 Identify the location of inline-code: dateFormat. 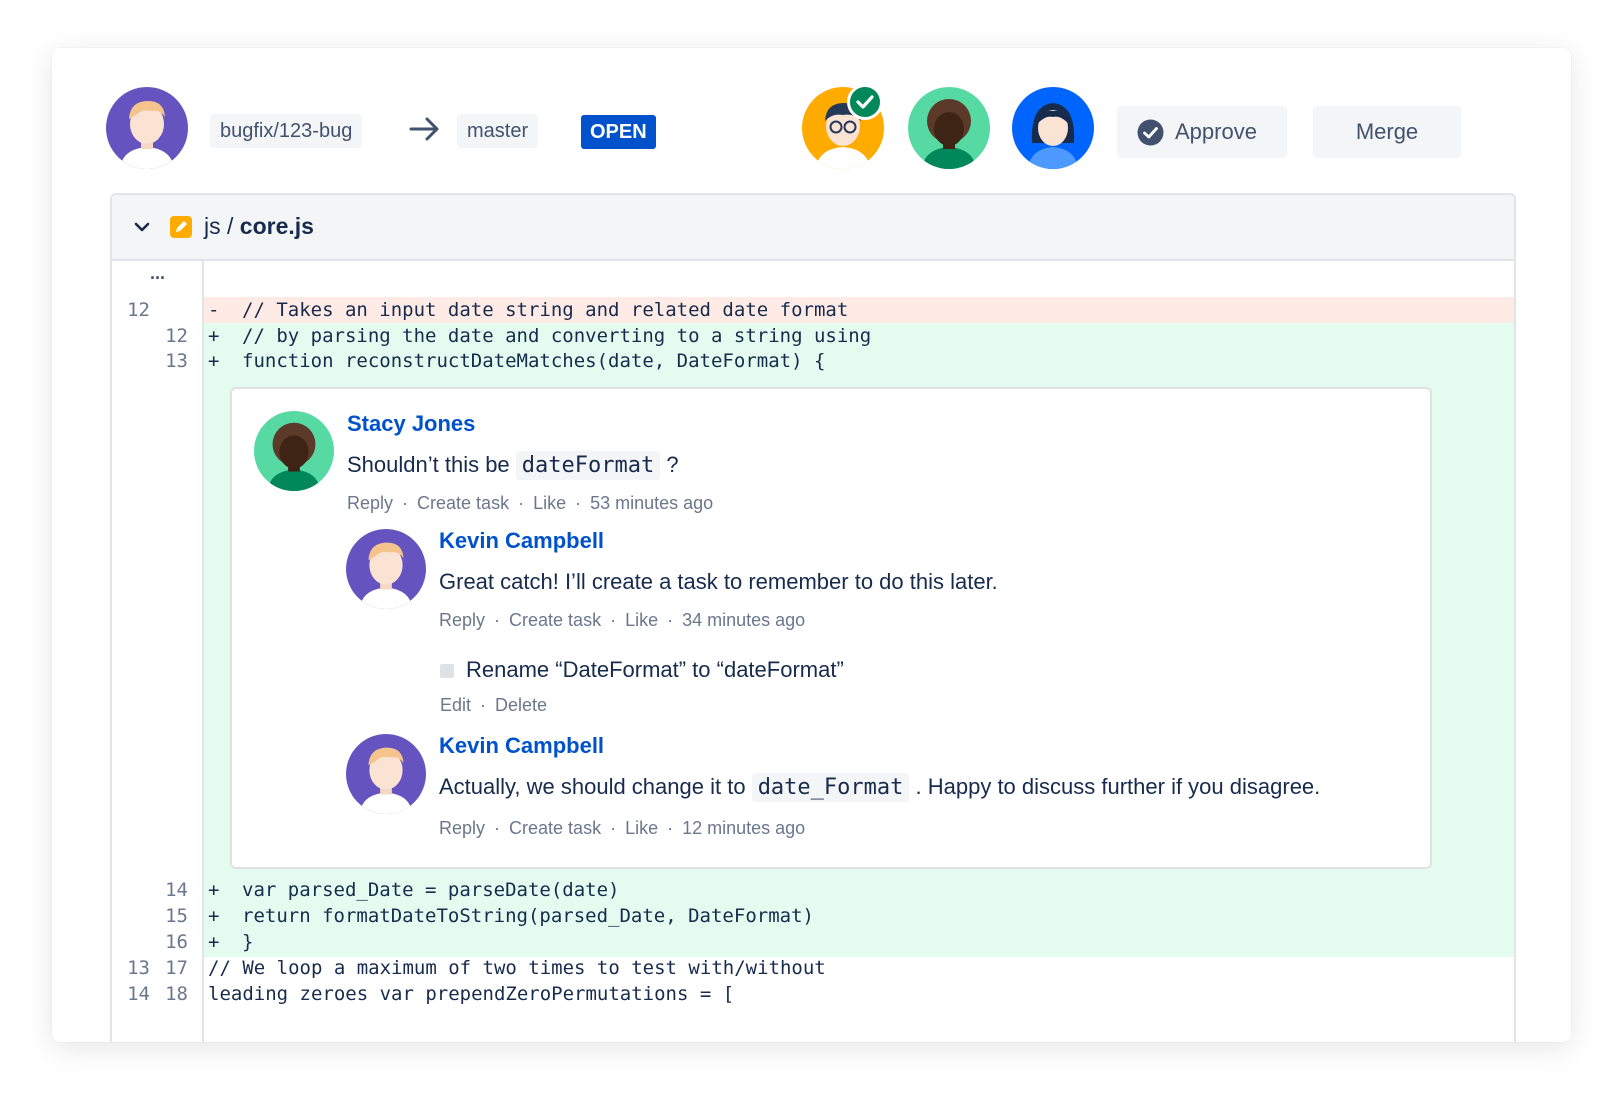
(588, 465).